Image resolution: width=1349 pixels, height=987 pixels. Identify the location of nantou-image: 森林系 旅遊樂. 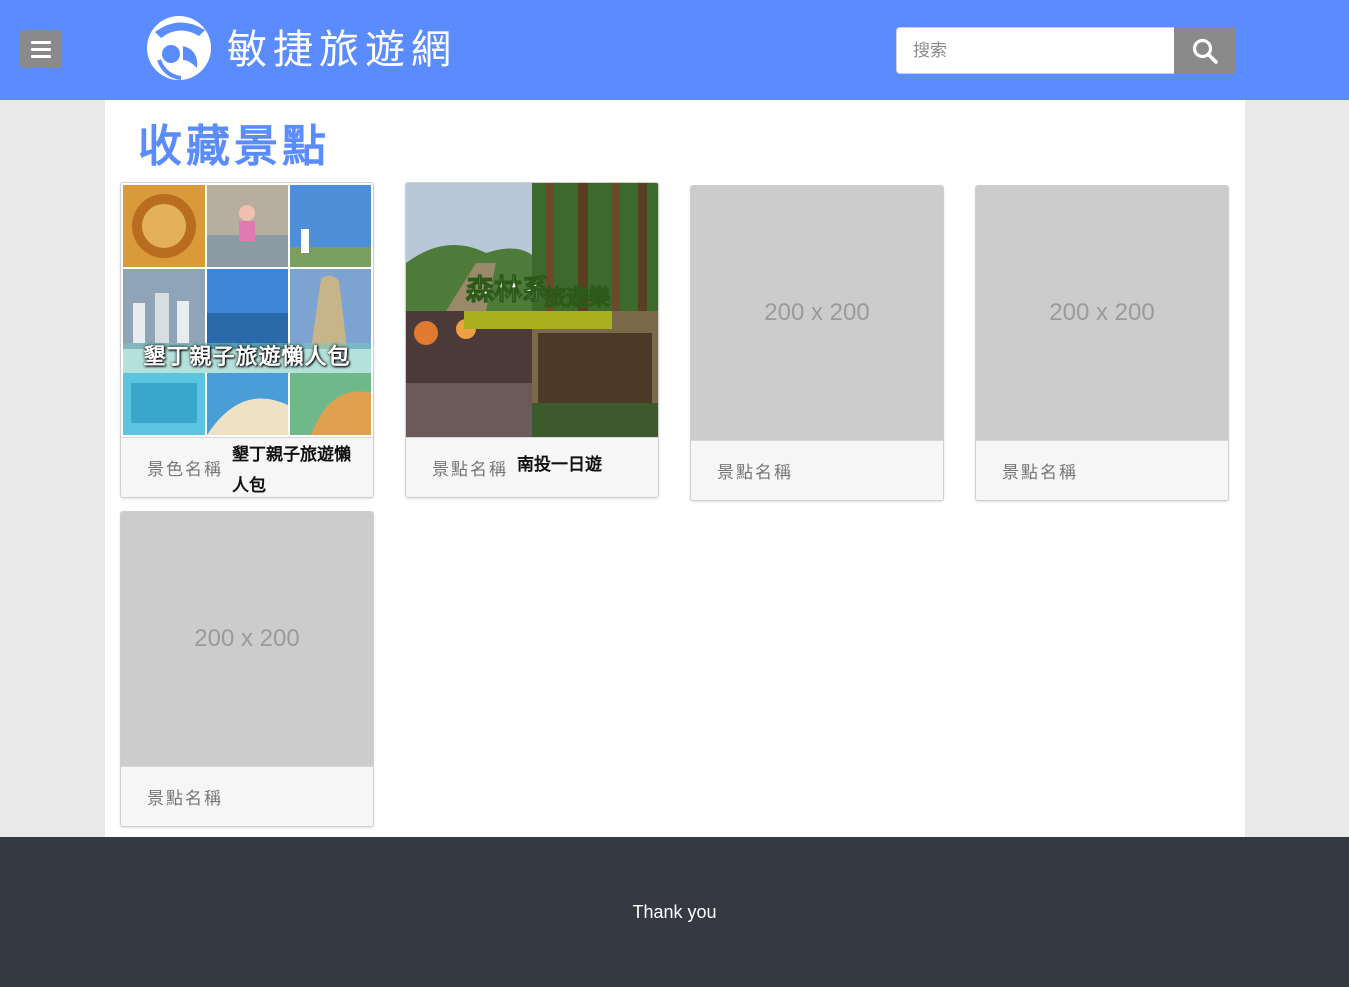
(532, 310).